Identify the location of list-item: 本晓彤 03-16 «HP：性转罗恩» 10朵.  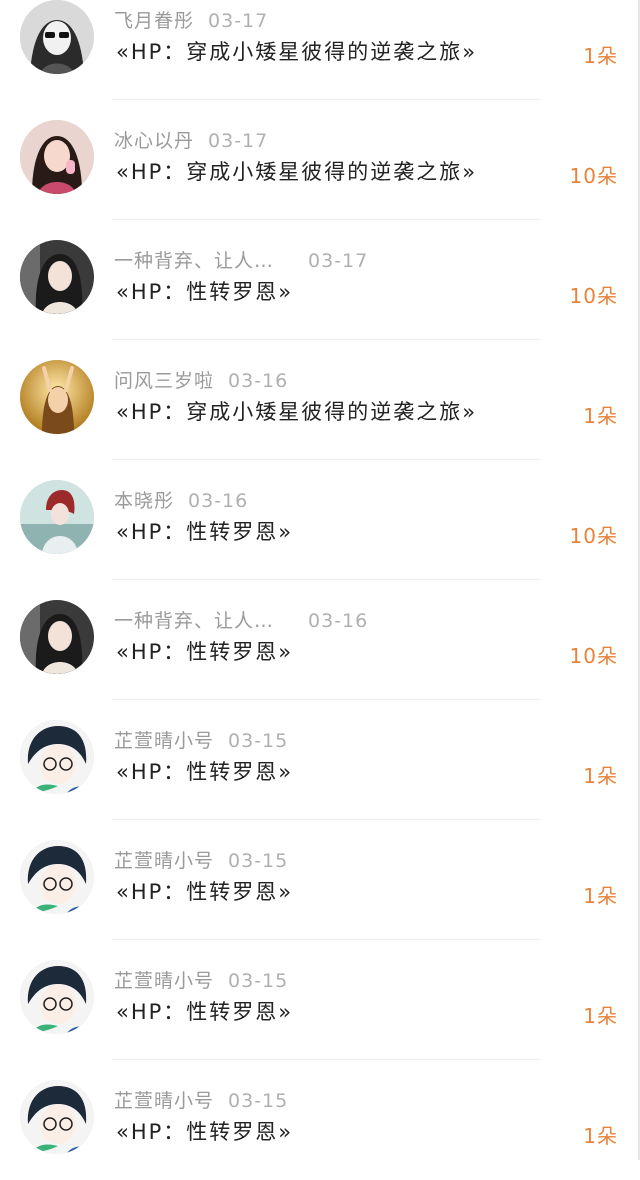
(320, 520).